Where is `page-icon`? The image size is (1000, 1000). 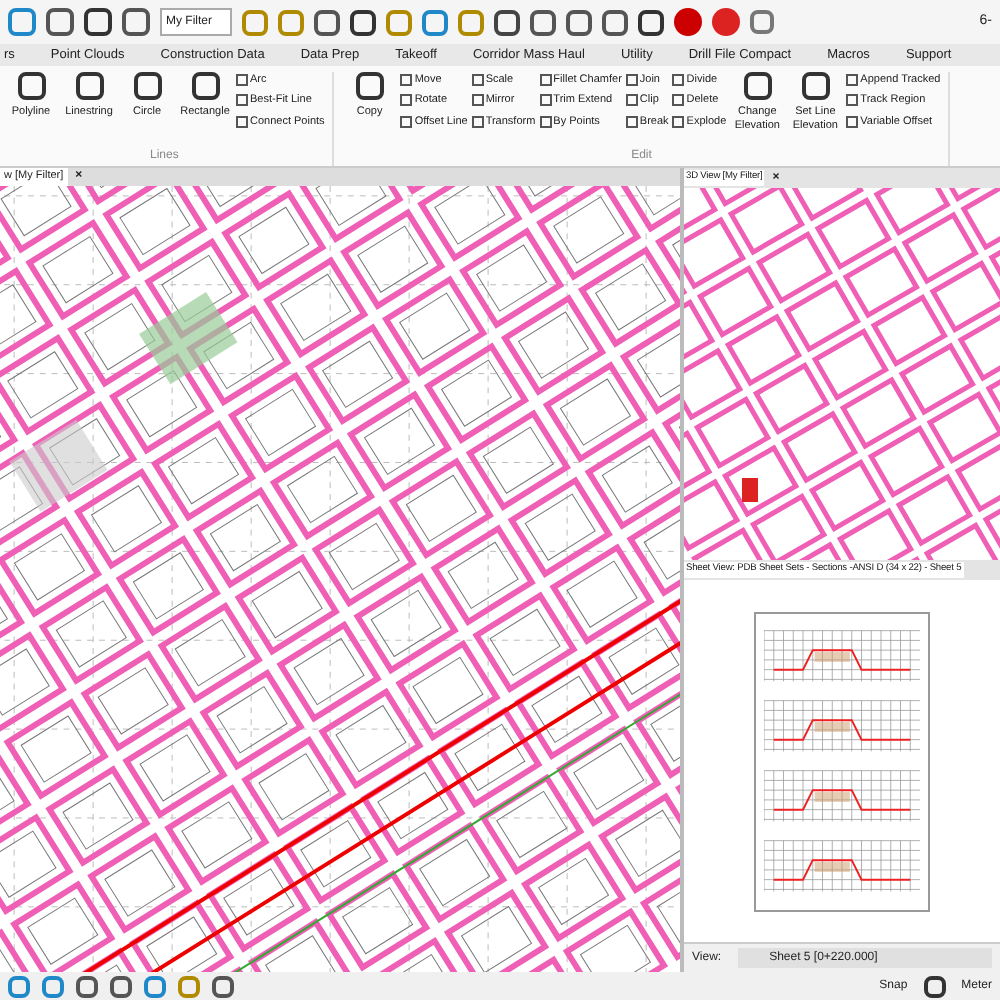
page-icon is located at coordinates (762, 22).